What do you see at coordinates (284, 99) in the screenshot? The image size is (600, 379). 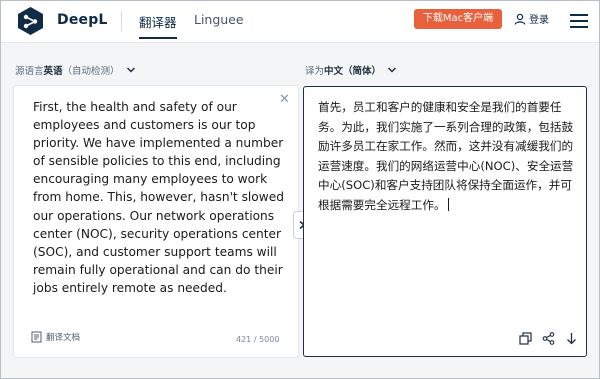 I see `close-icon: ✕` at bounding box center [284, 99].